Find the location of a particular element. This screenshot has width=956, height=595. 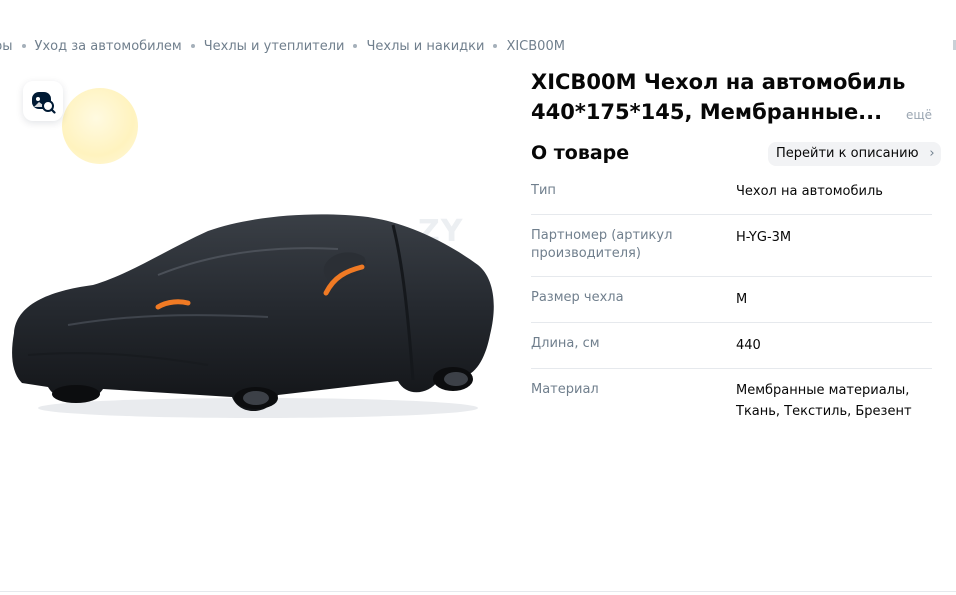

spec-key: Размер чехла is located at coordinates (577, 297).